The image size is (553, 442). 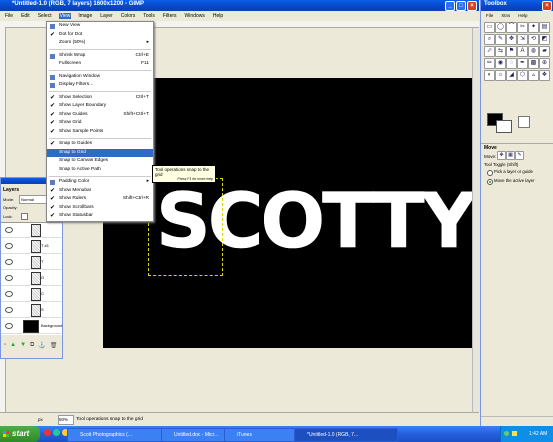 I want to click on layer-row, so click(x=31, y=230).